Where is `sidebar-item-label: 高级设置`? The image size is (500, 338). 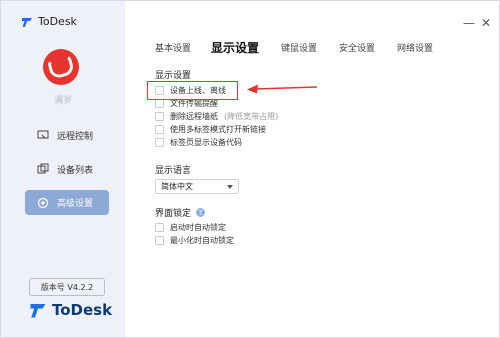
sidebar-item-label: 高级设置 is located at coordinates (75, 204).